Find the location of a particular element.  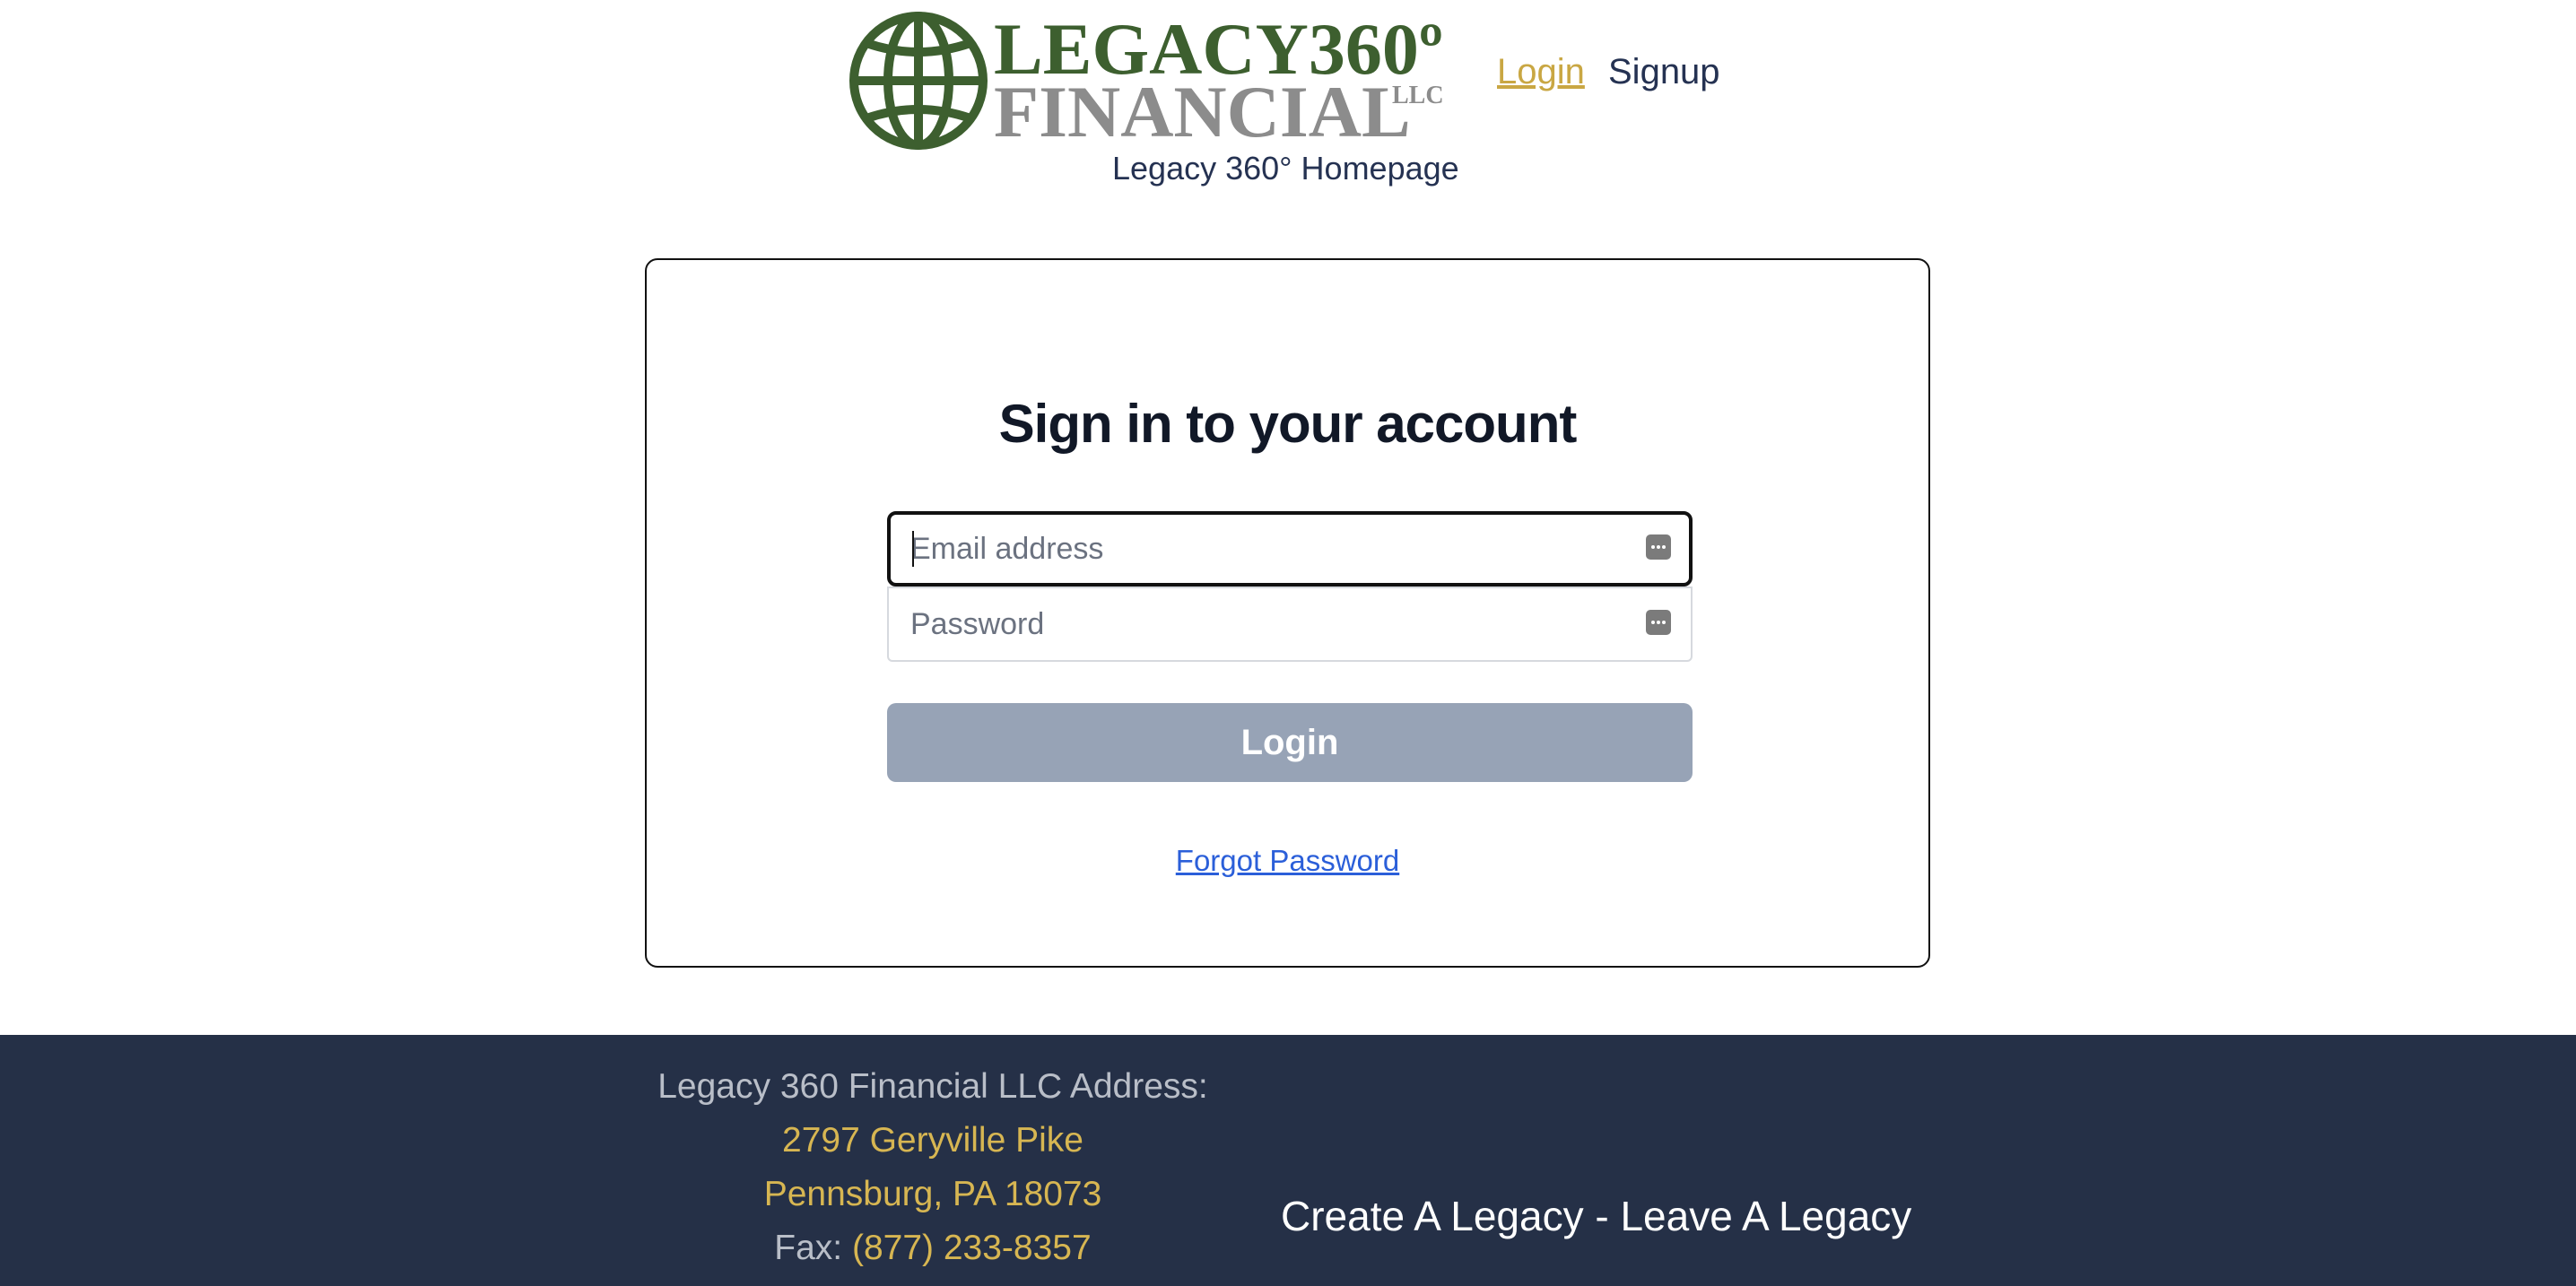

fax-line: Fax: (877) 233-8357 is located at coordinates (933, 1248).